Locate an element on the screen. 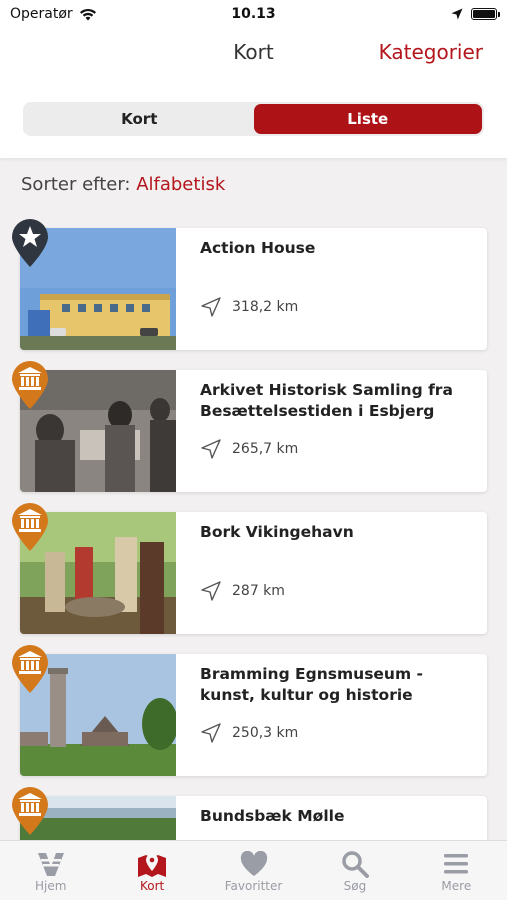  battery-icon is located at coordinates (485, 14).